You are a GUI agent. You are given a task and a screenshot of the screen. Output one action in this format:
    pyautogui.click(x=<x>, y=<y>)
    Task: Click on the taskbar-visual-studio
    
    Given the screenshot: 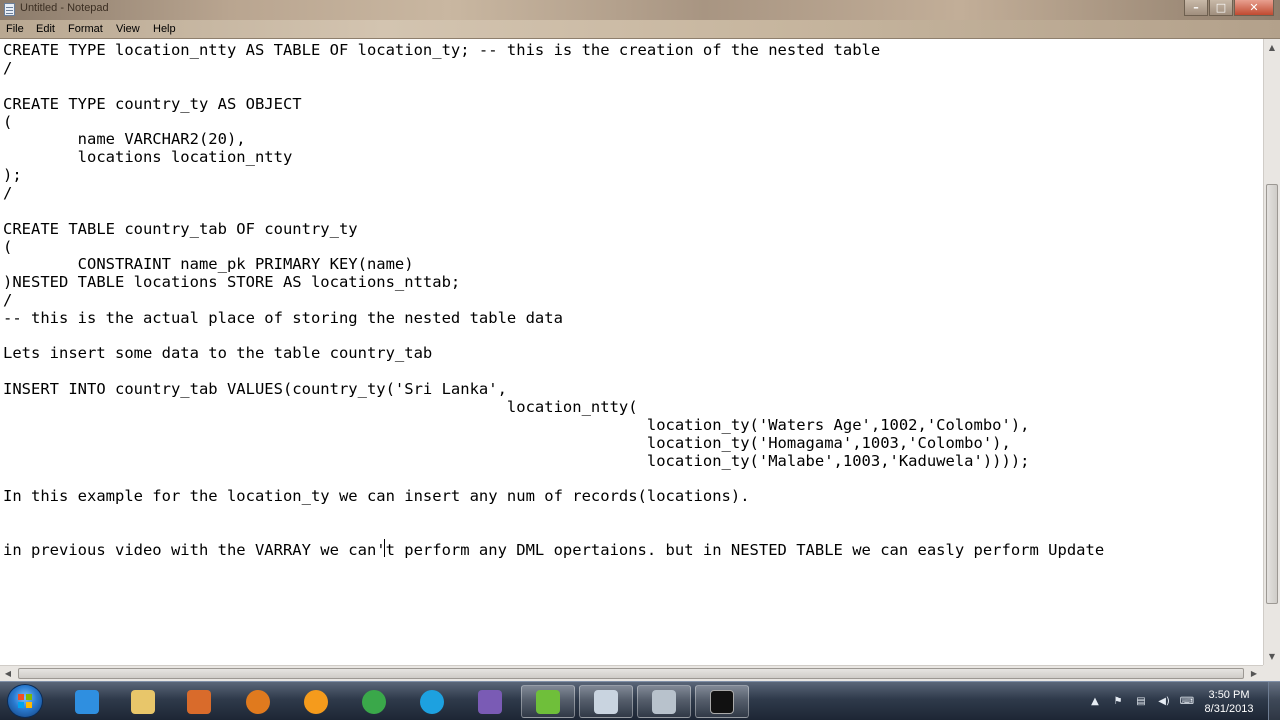 What is the action you would take?
    pyautogui.click(x=490, y=701)
    